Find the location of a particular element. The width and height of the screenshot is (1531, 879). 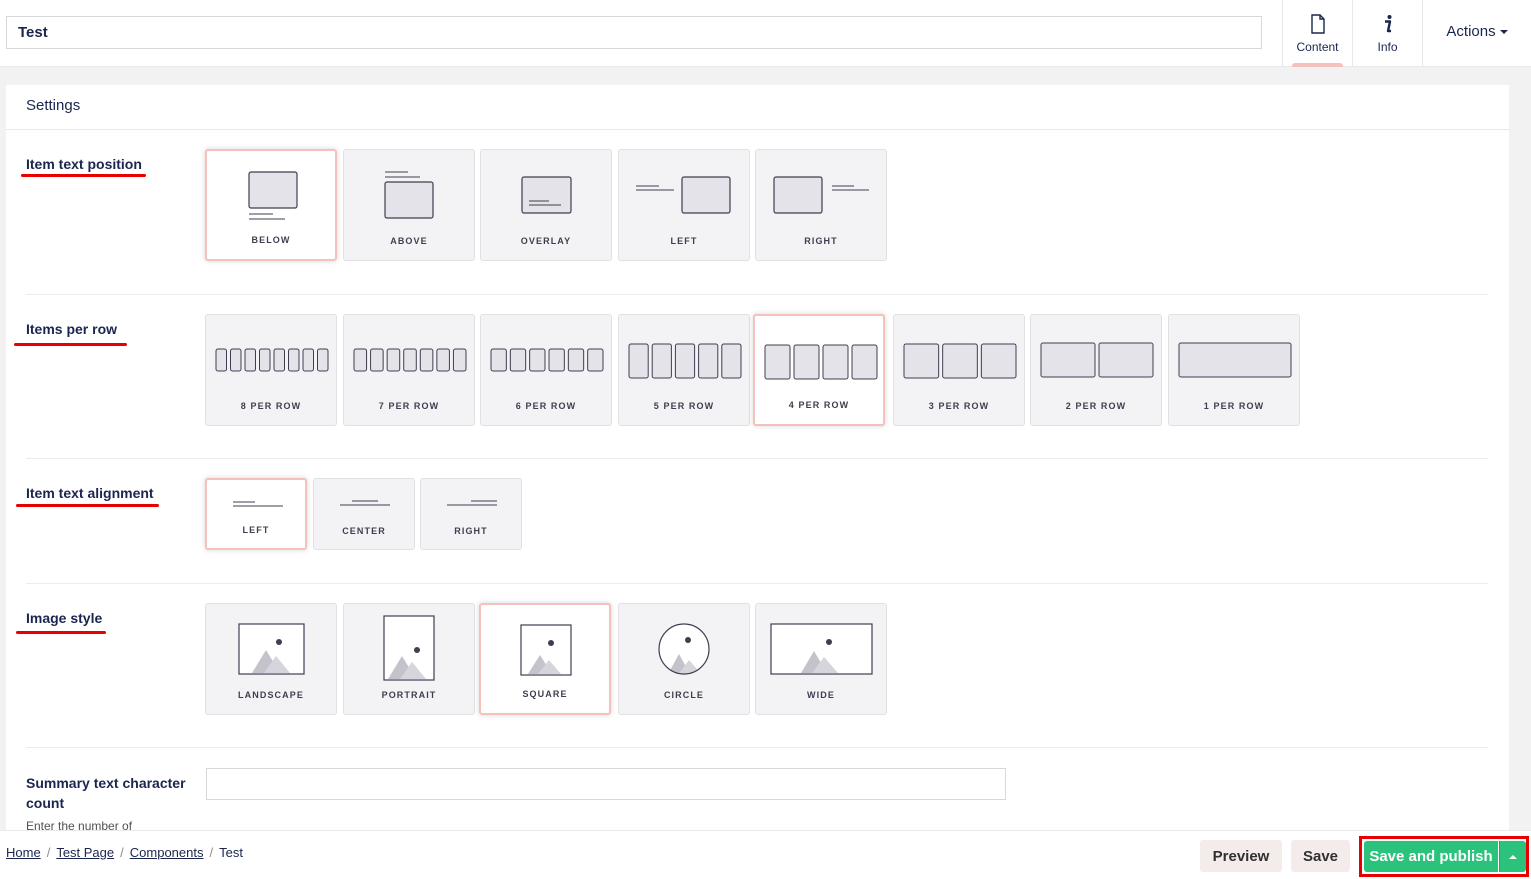

preview-button: Preview is located at coordinates (1241, 856).